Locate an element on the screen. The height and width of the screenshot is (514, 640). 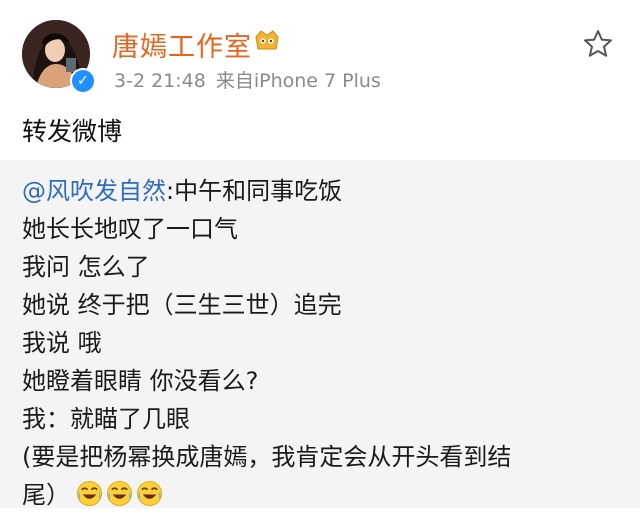
post-source: 来自iPhone 7 Plus is located at coordinates (298, 81).